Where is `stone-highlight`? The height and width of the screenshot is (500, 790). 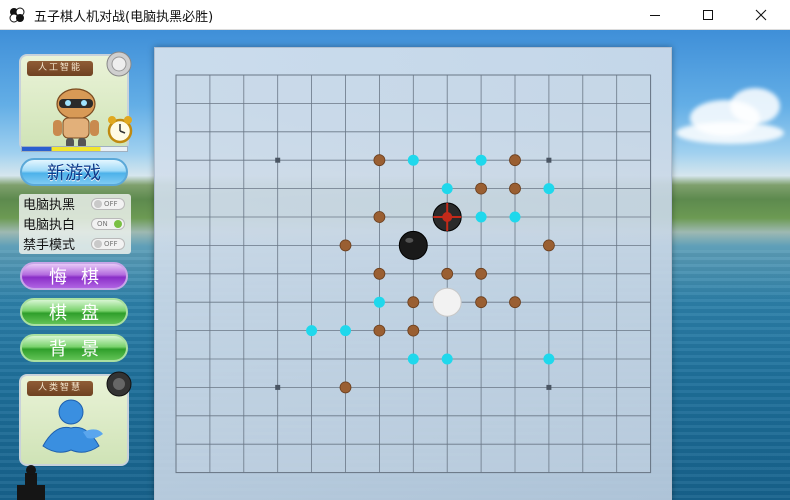 stone-highlight is located at coordinates (409, 240).